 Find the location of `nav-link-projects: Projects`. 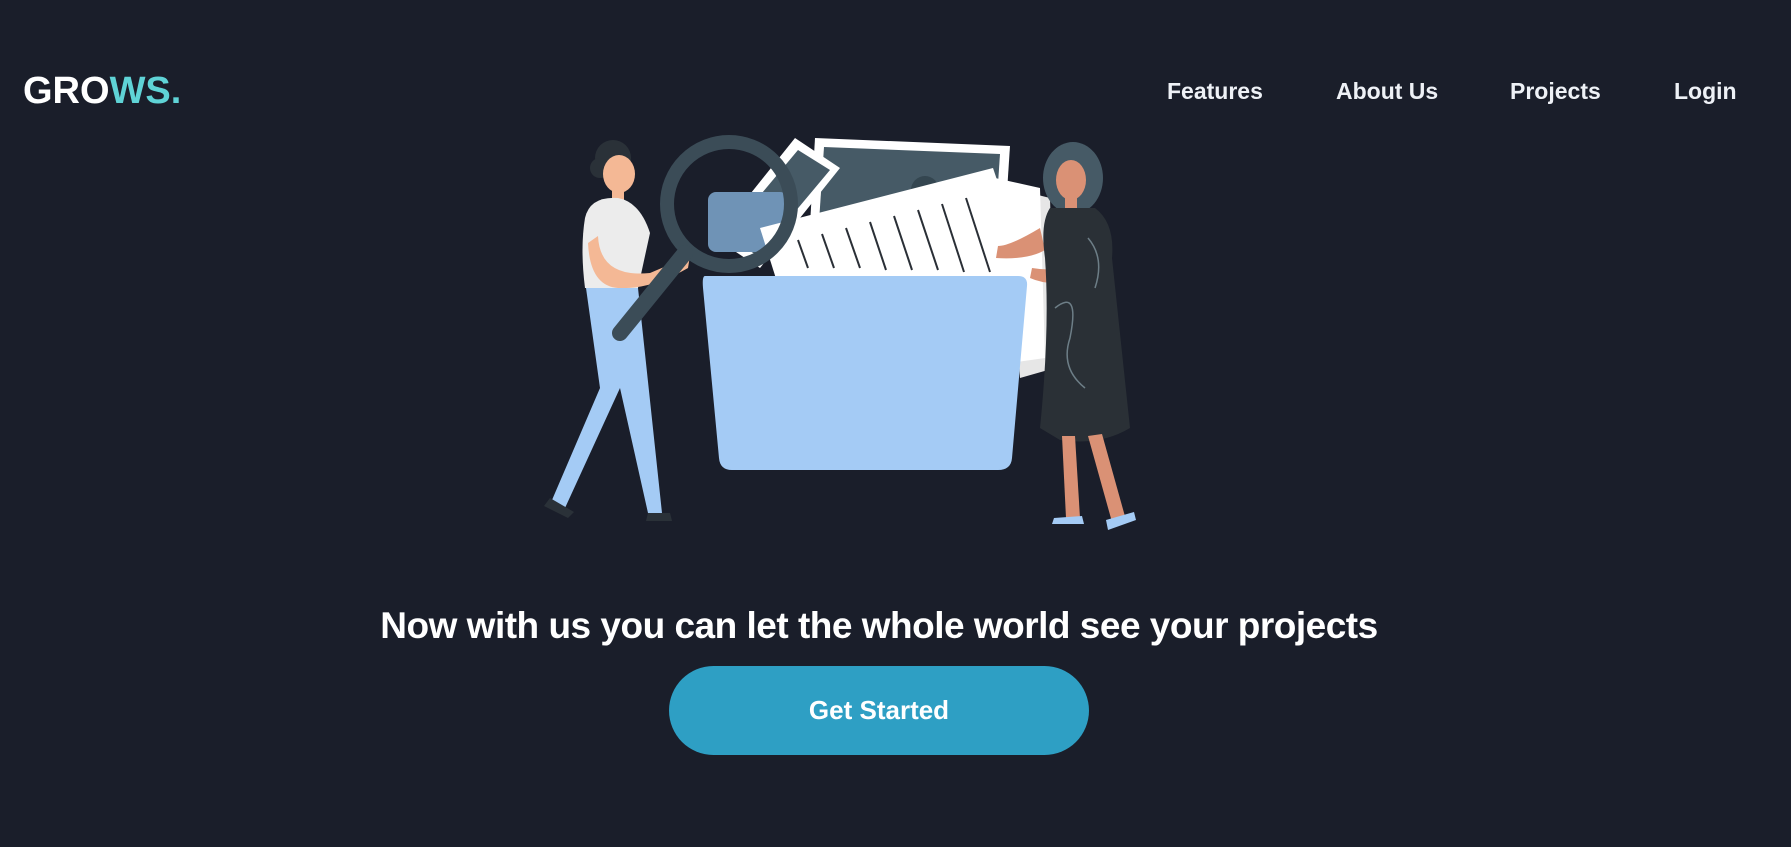

nav-link-projects: Projects is located at coordinates (1555, 91).